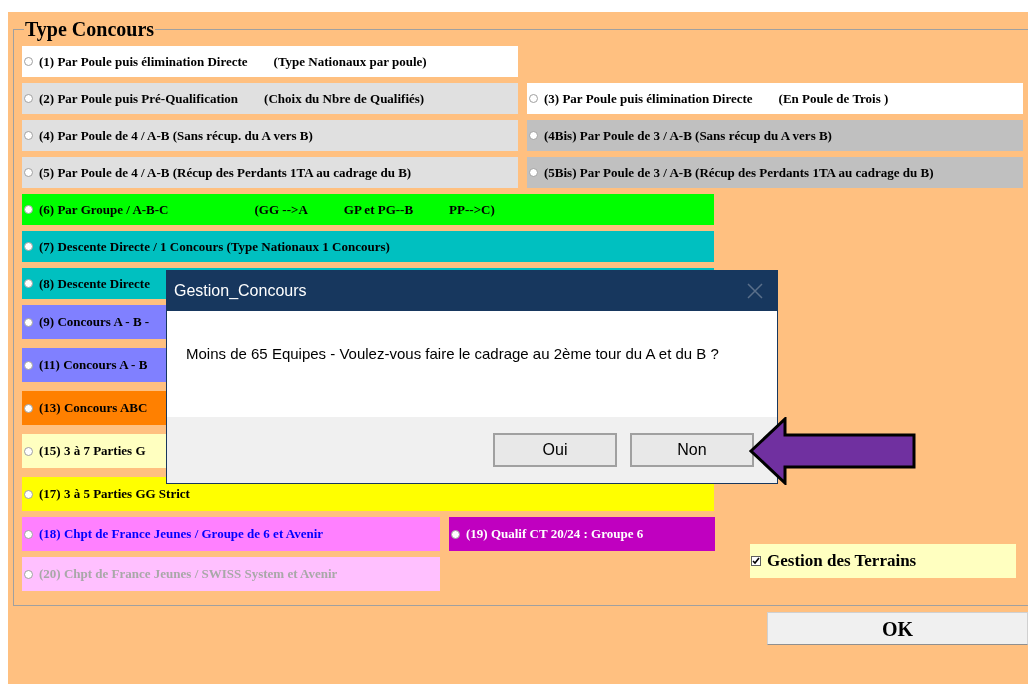 This screenshot has height=684, width=1028. I want to click on radio-option: (18) Chpt de France Jeunes / Groupe de 6 et Avenir, so click(231, 534).